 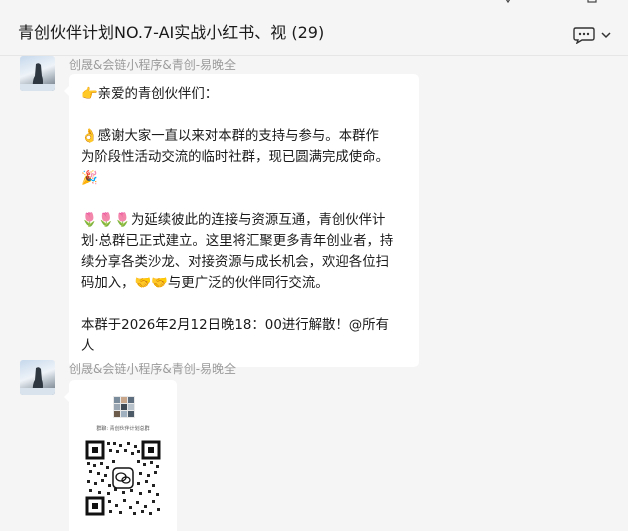 What do you see at coordinates (592, 3) in the screenshot?
I see `window-icon` at bounding box center [592, 3].